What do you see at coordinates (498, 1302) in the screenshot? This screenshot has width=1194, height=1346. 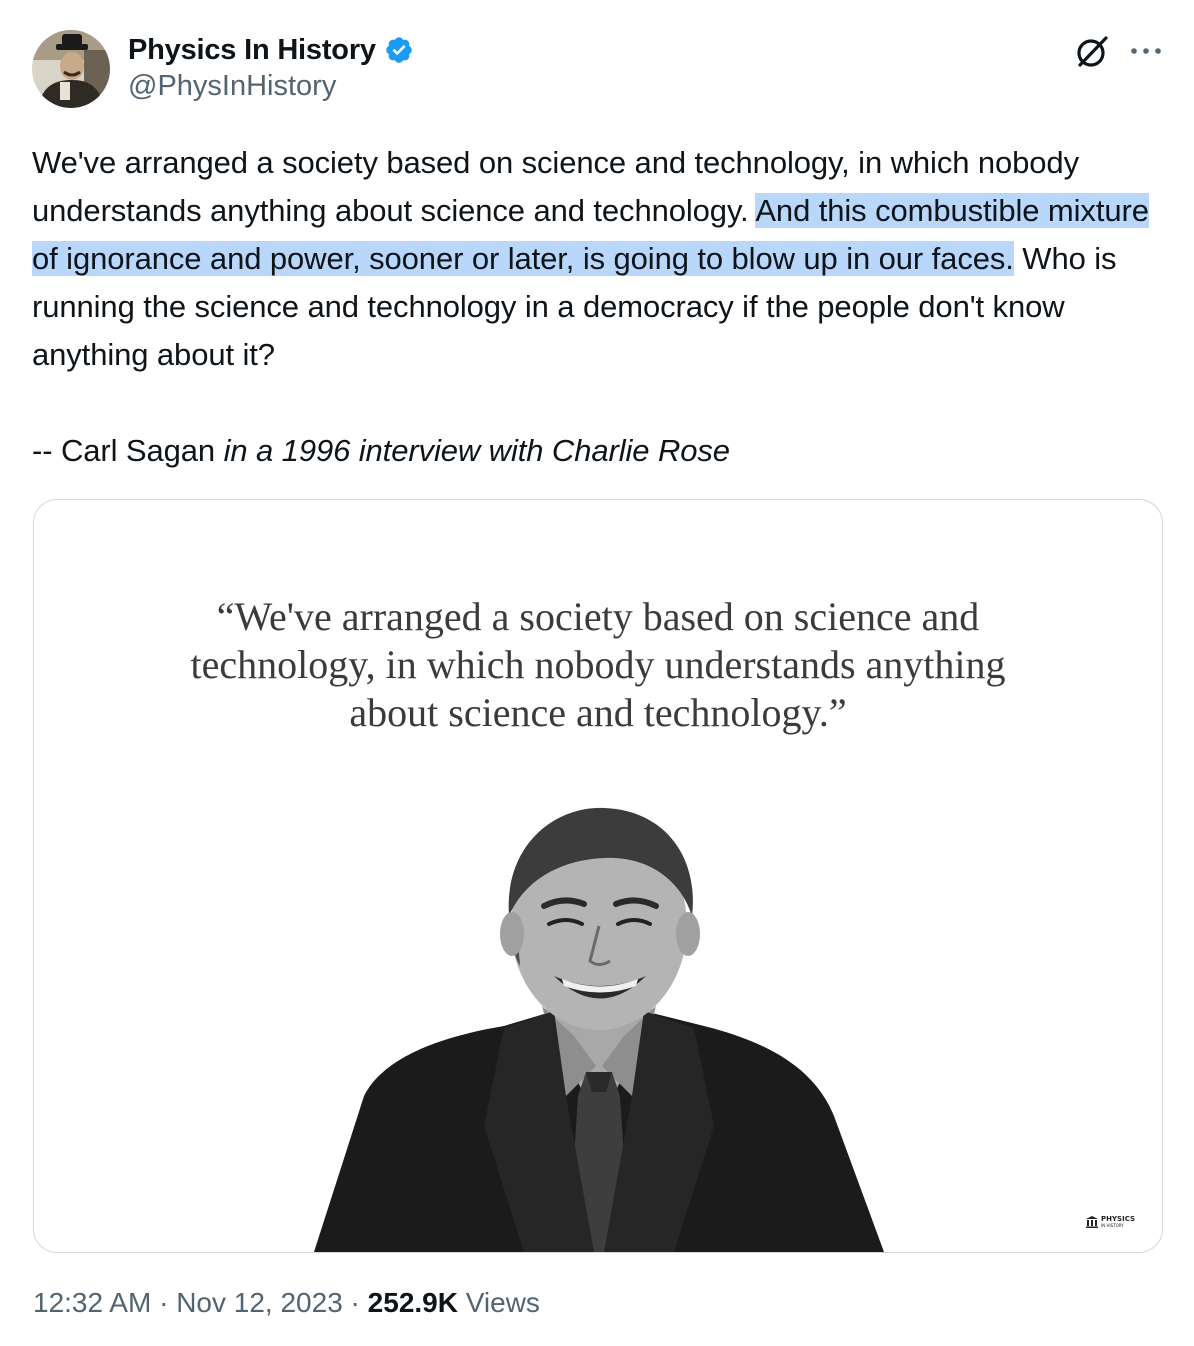 I see `views-label: Views` at bounding box center [498, 1302].